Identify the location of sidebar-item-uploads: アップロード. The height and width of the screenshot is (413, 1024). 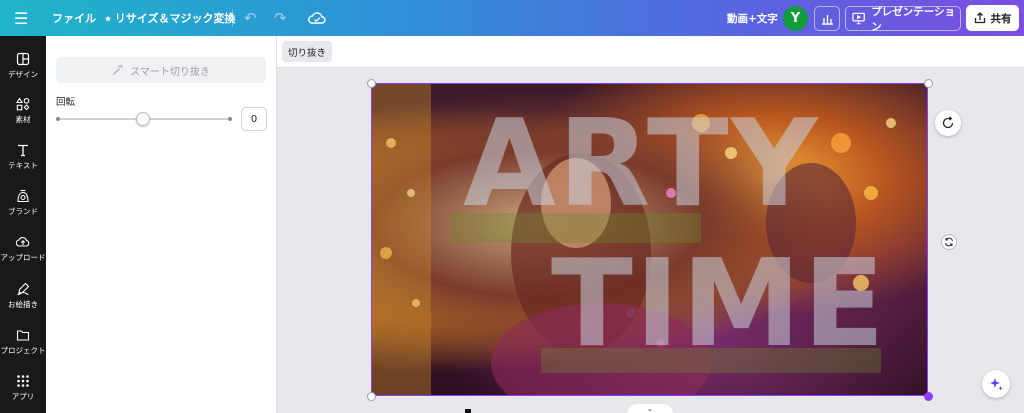
(23, 249).